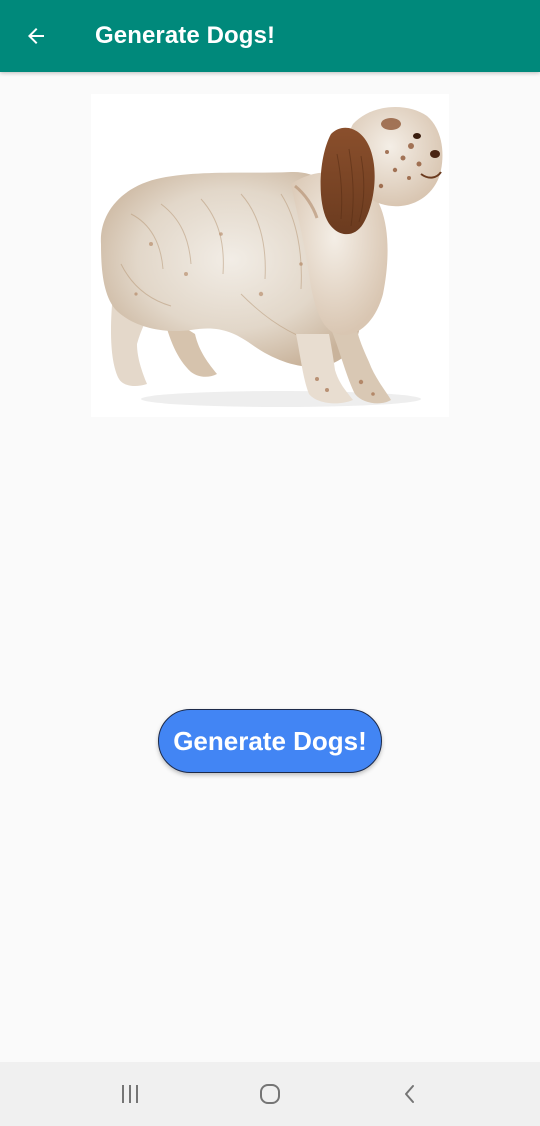 The width and height of the screenshot is (540, 1126). I want to click on recents-icon, so click(130, 1094).